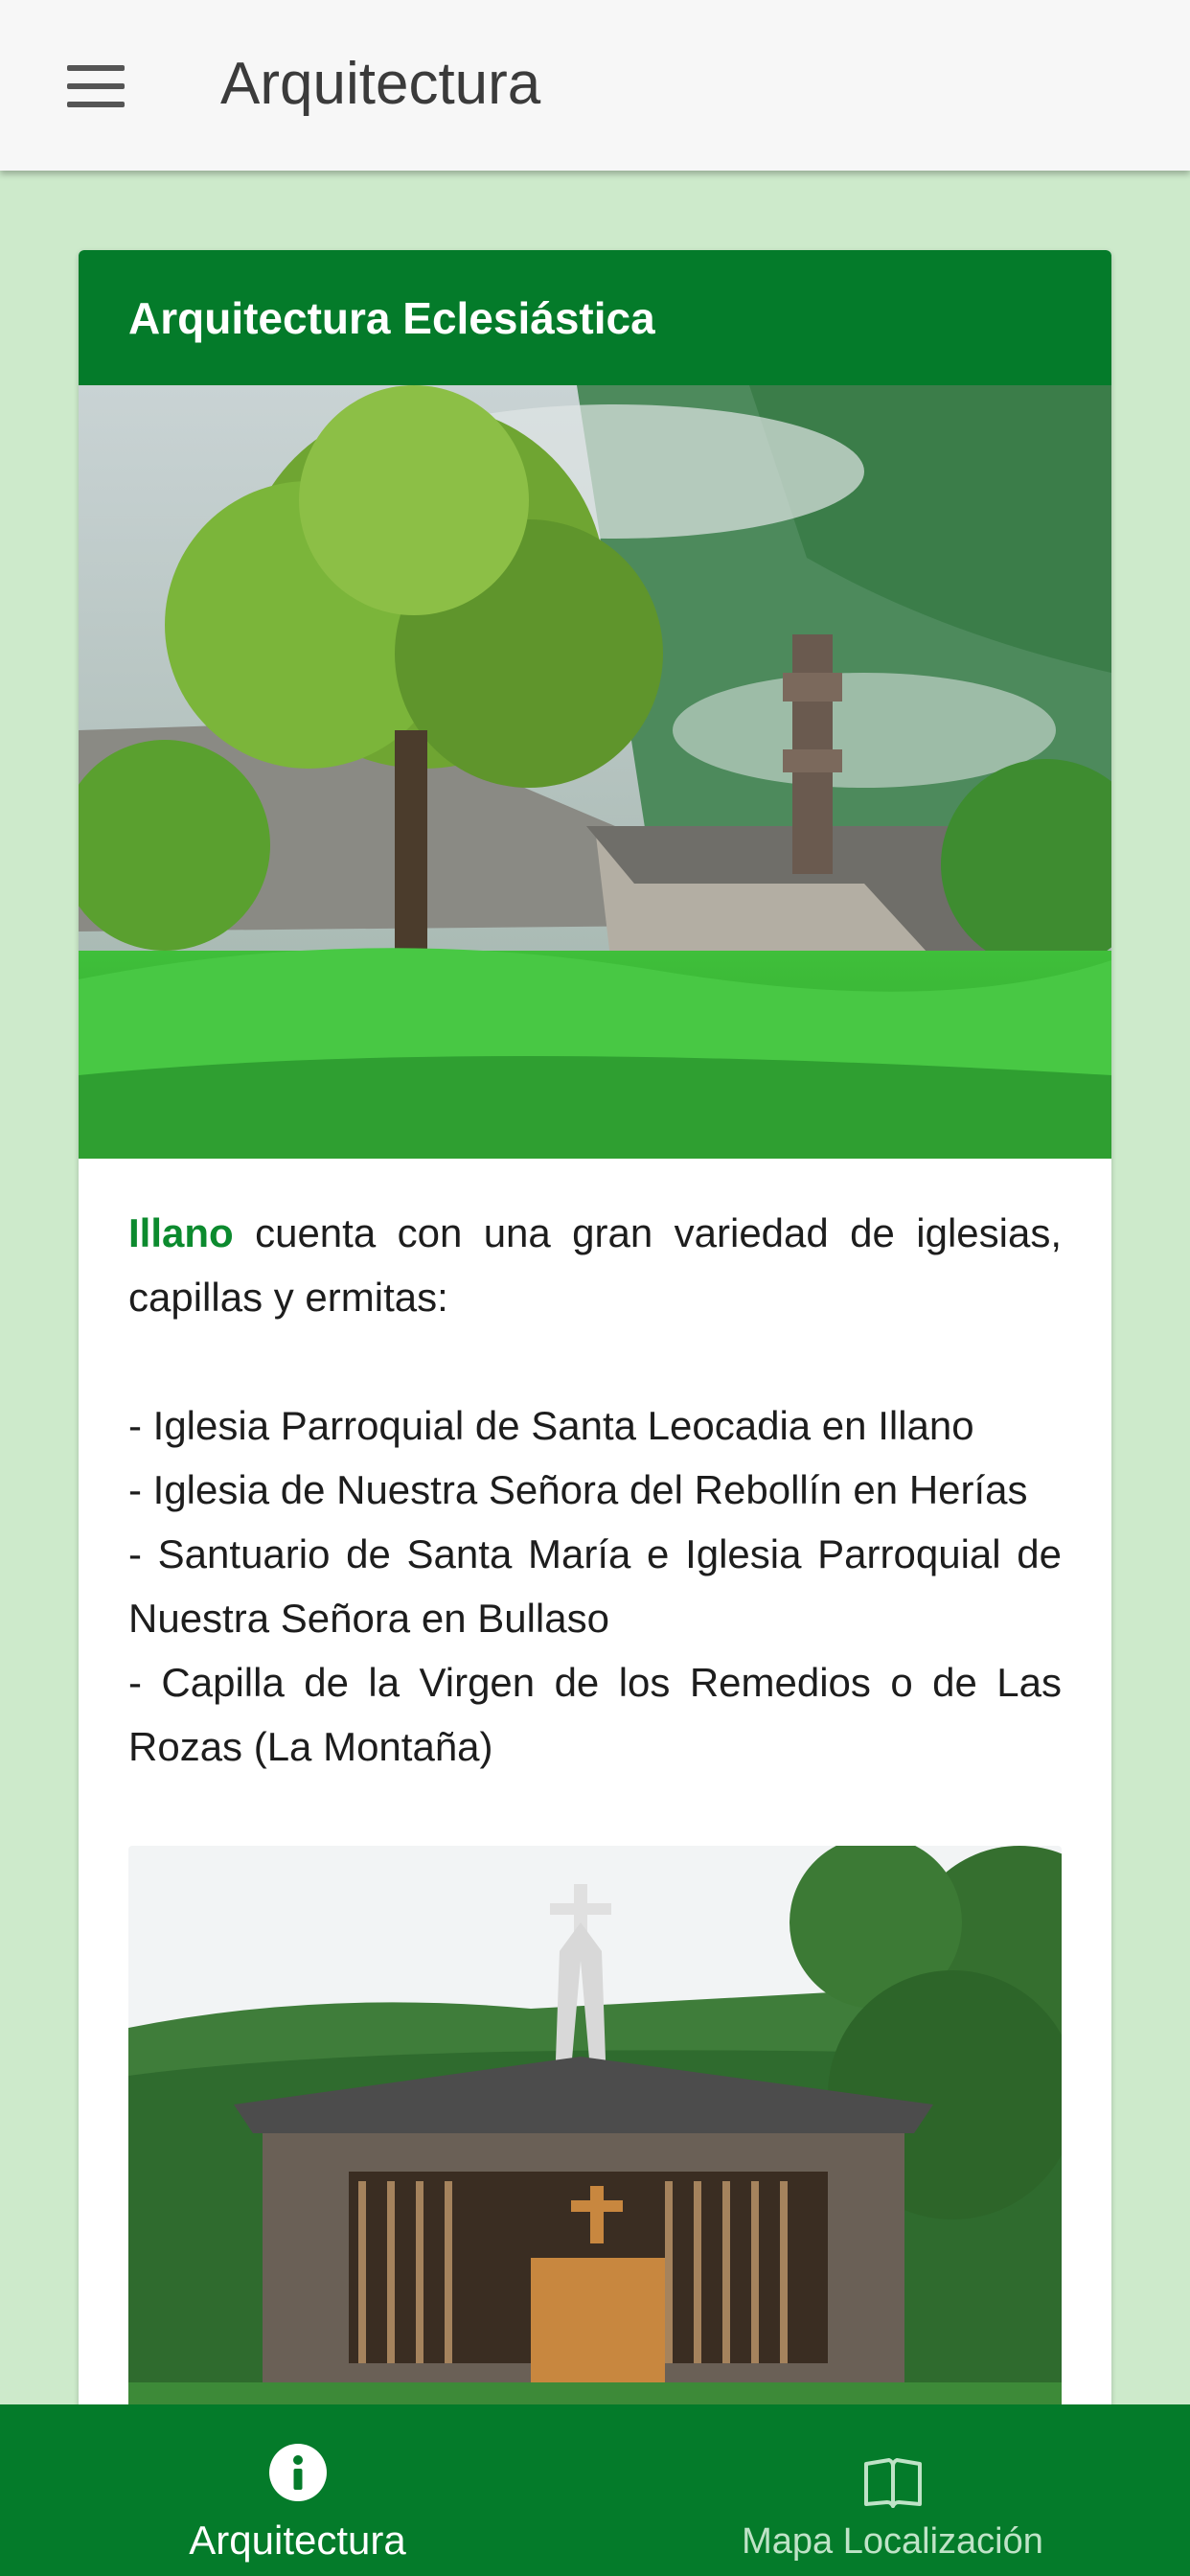 This screenshot has height=2576, width=1190. Describe the element at coordinates (391, 317) in the screenshot. I see `card-title: Arquitectura Eclesiástica` at that location.